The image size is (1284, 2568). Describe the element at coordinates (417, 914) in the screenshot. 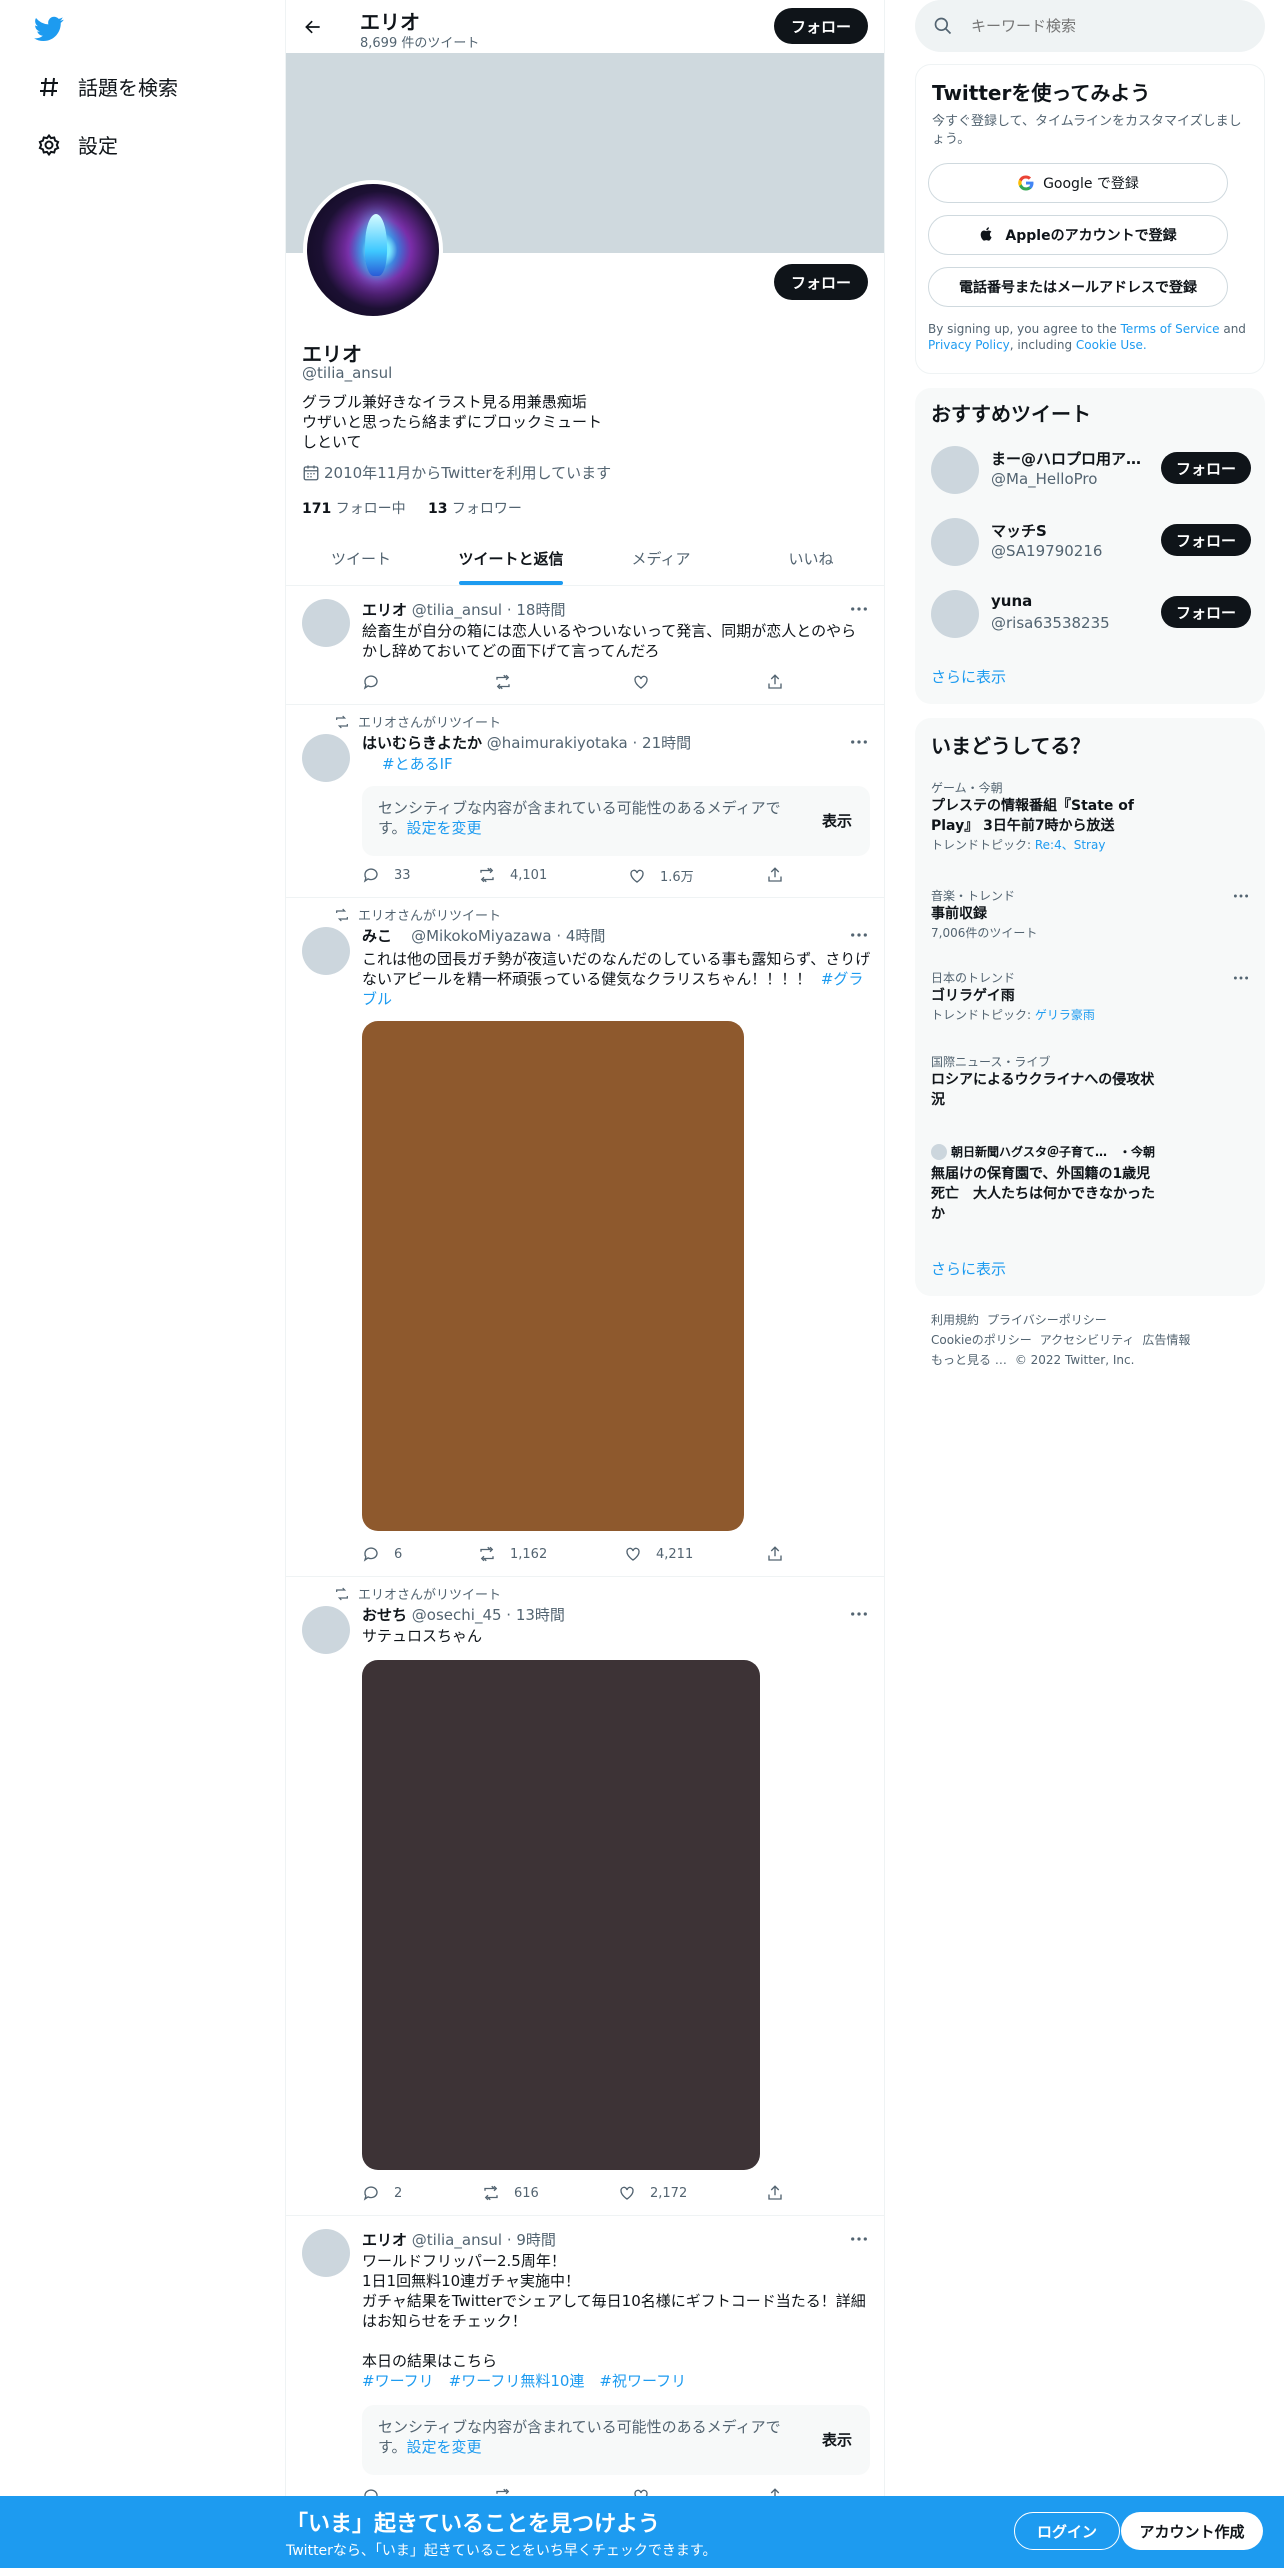

I see `retweeted-by: エリオさんがリツイート` at that location.